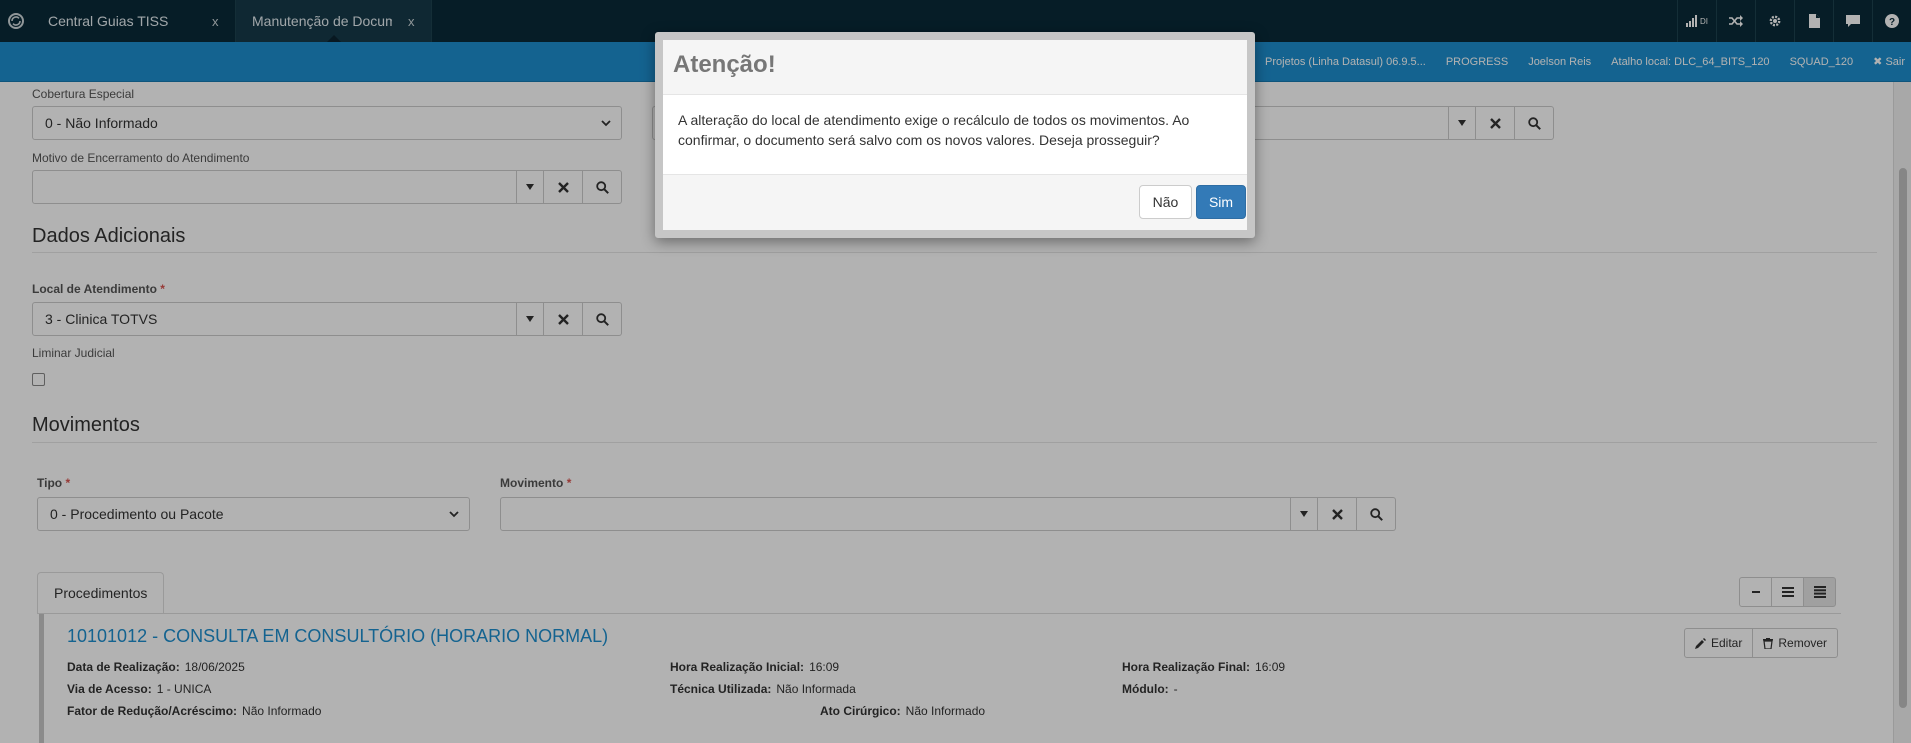 This screenshot has height=743, width=1911. Describe the element at coordinates (1221, 202) in the screenshot. I see `yes-button: Sim` at that location.